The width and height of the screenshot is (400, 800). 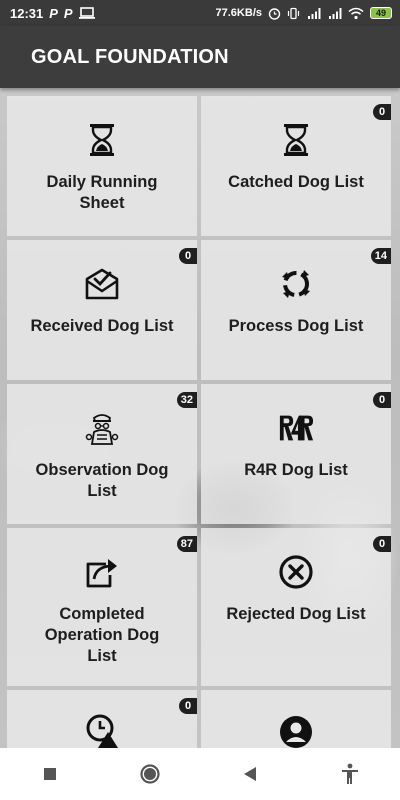 I want to click on back-triangle-icon, so click(x=250, y=774).